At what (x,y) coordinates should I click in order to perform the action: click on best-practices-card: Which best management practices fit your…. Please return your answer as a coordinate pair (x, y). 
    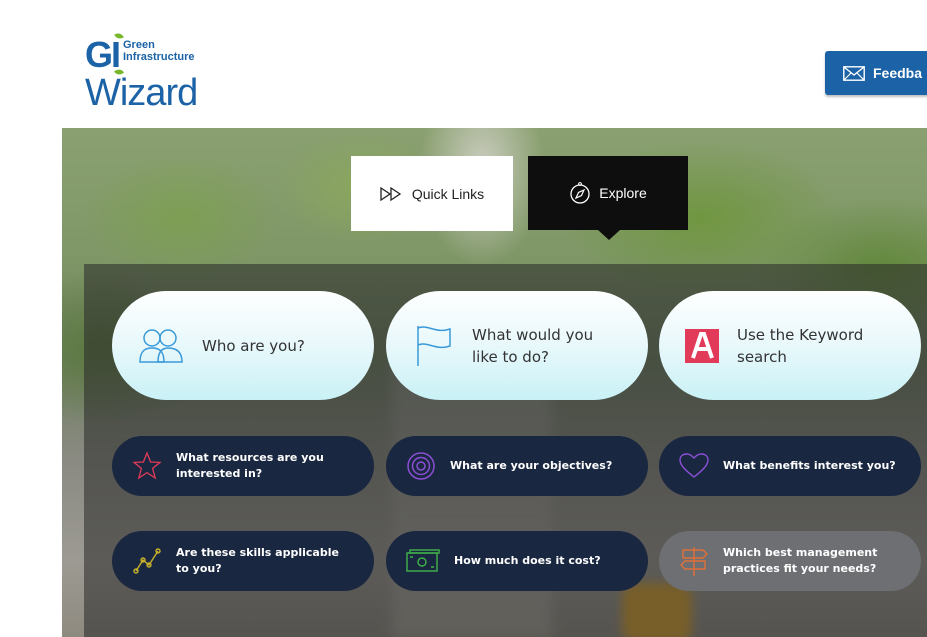
    Looking at the image, I should click on (790, 561).